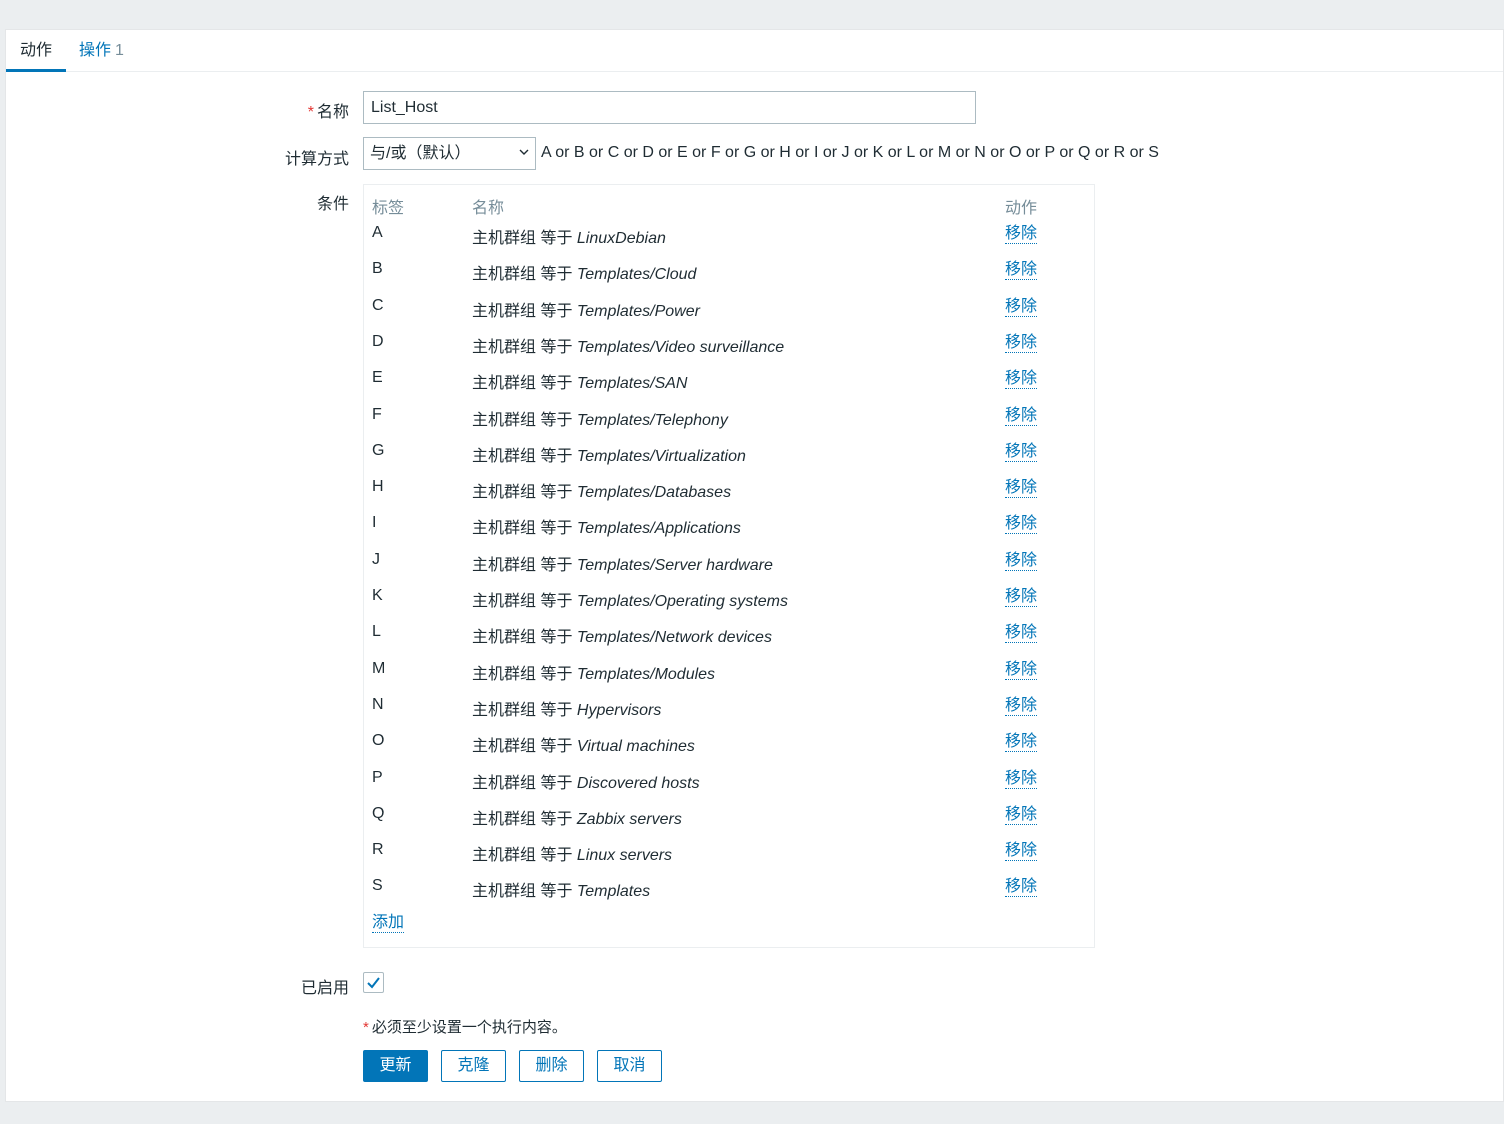 This screenshot has height=1124, width=1504. I want to click on condition-label: R, so click(378, 850).